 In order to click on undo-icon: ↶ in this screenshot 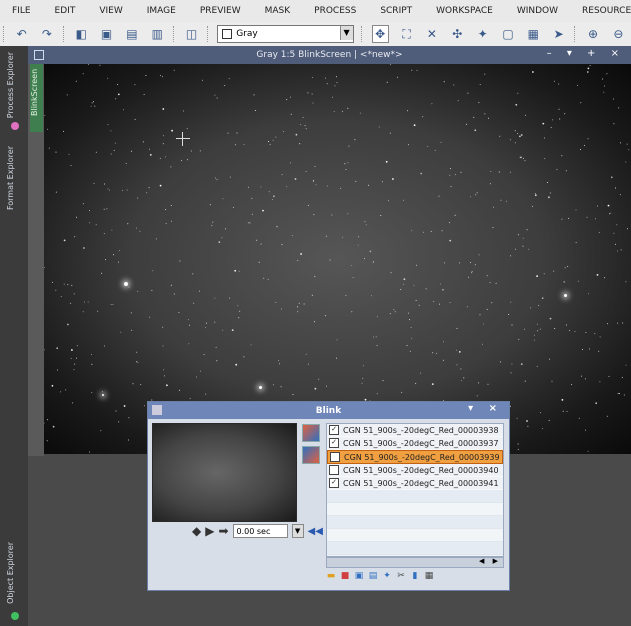, I will do `click(21, 34)`.